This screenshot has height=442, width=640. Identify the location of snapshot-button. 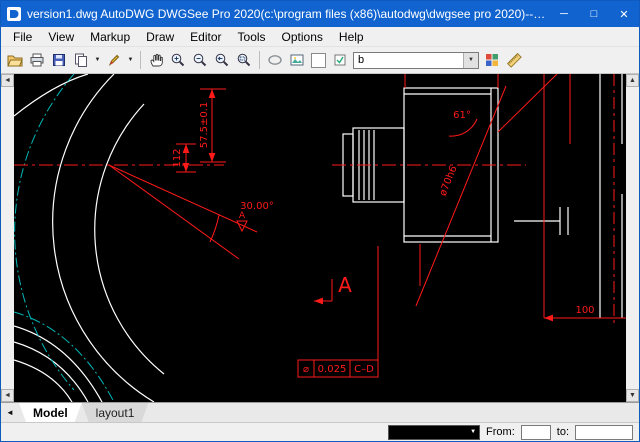
(81, 60).